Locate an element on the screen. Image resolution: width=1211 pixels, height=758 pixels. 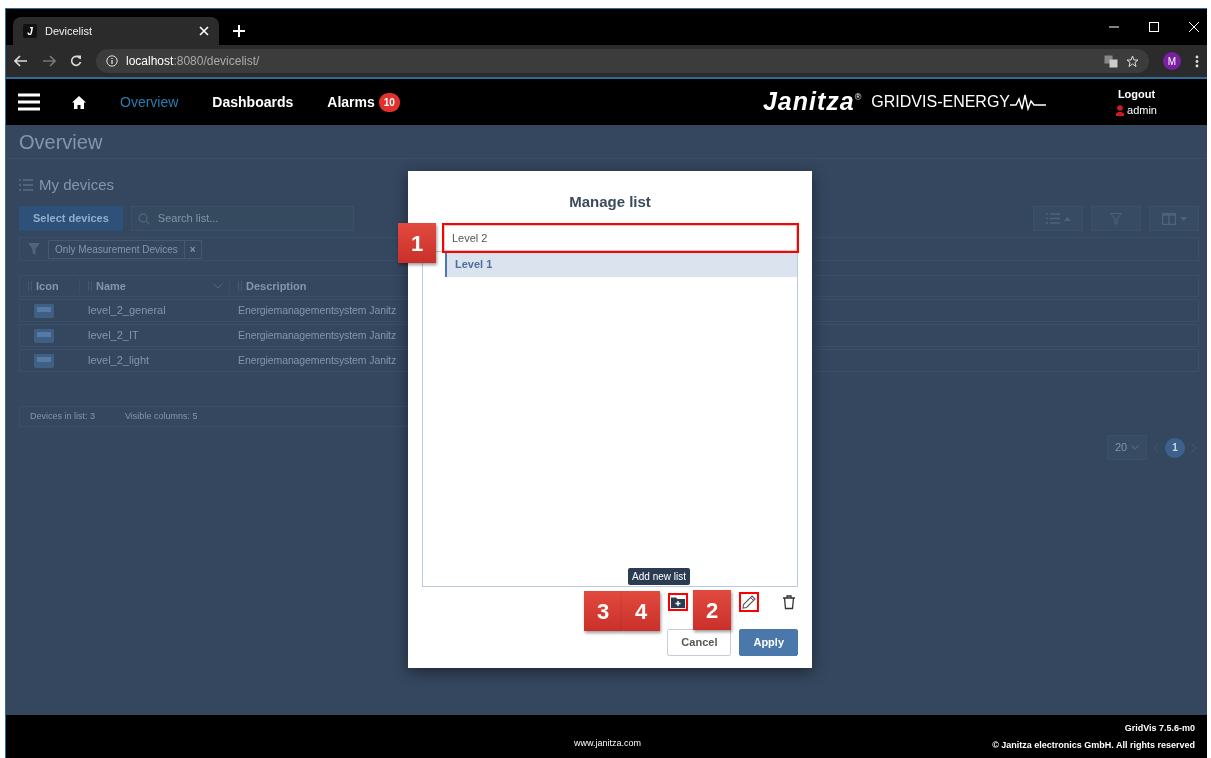
nav-link: Alarms 10 is located at coordinates (363, 102).